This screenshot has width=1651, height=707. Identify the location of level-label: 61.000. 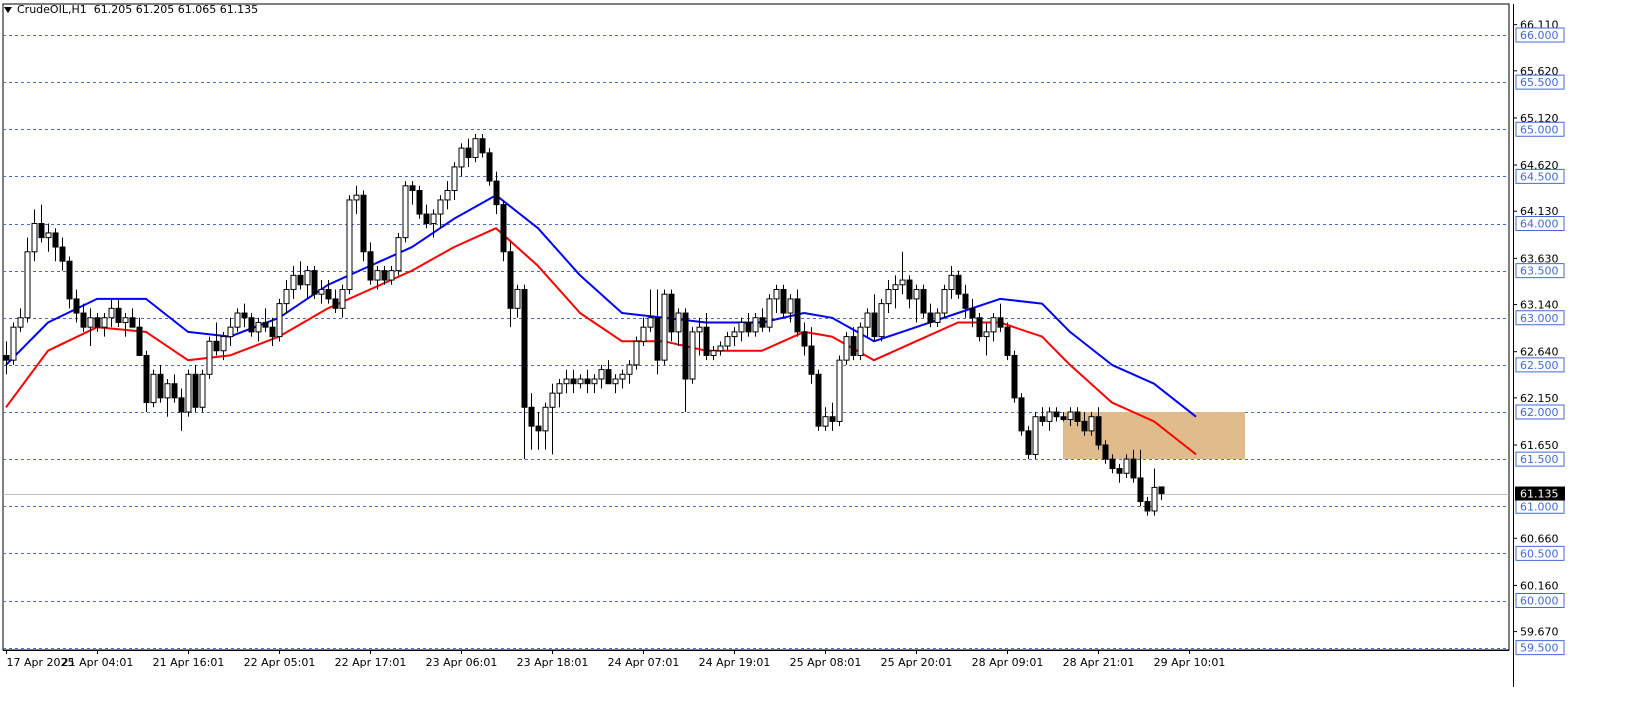
(1539, 506).